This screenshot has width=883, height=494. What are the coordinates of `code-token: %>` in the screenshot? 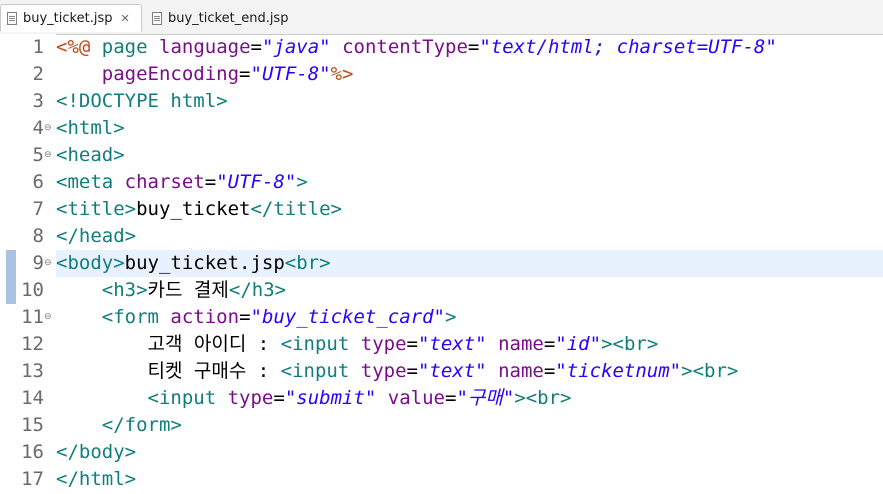 It's located at (342, 74).